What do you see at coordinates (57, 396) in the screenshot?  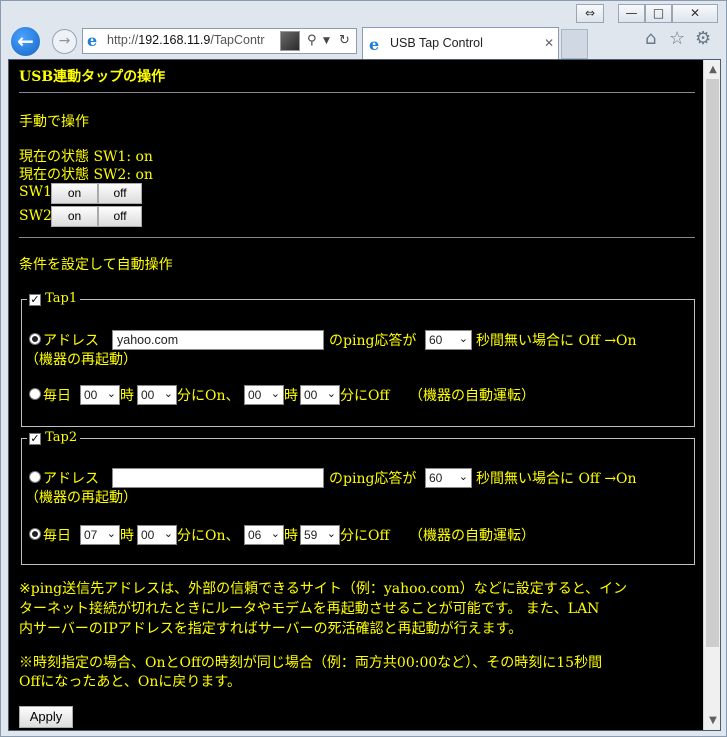 I see `tap1-daily-label: 毎日` at bounding box center [57, 396].